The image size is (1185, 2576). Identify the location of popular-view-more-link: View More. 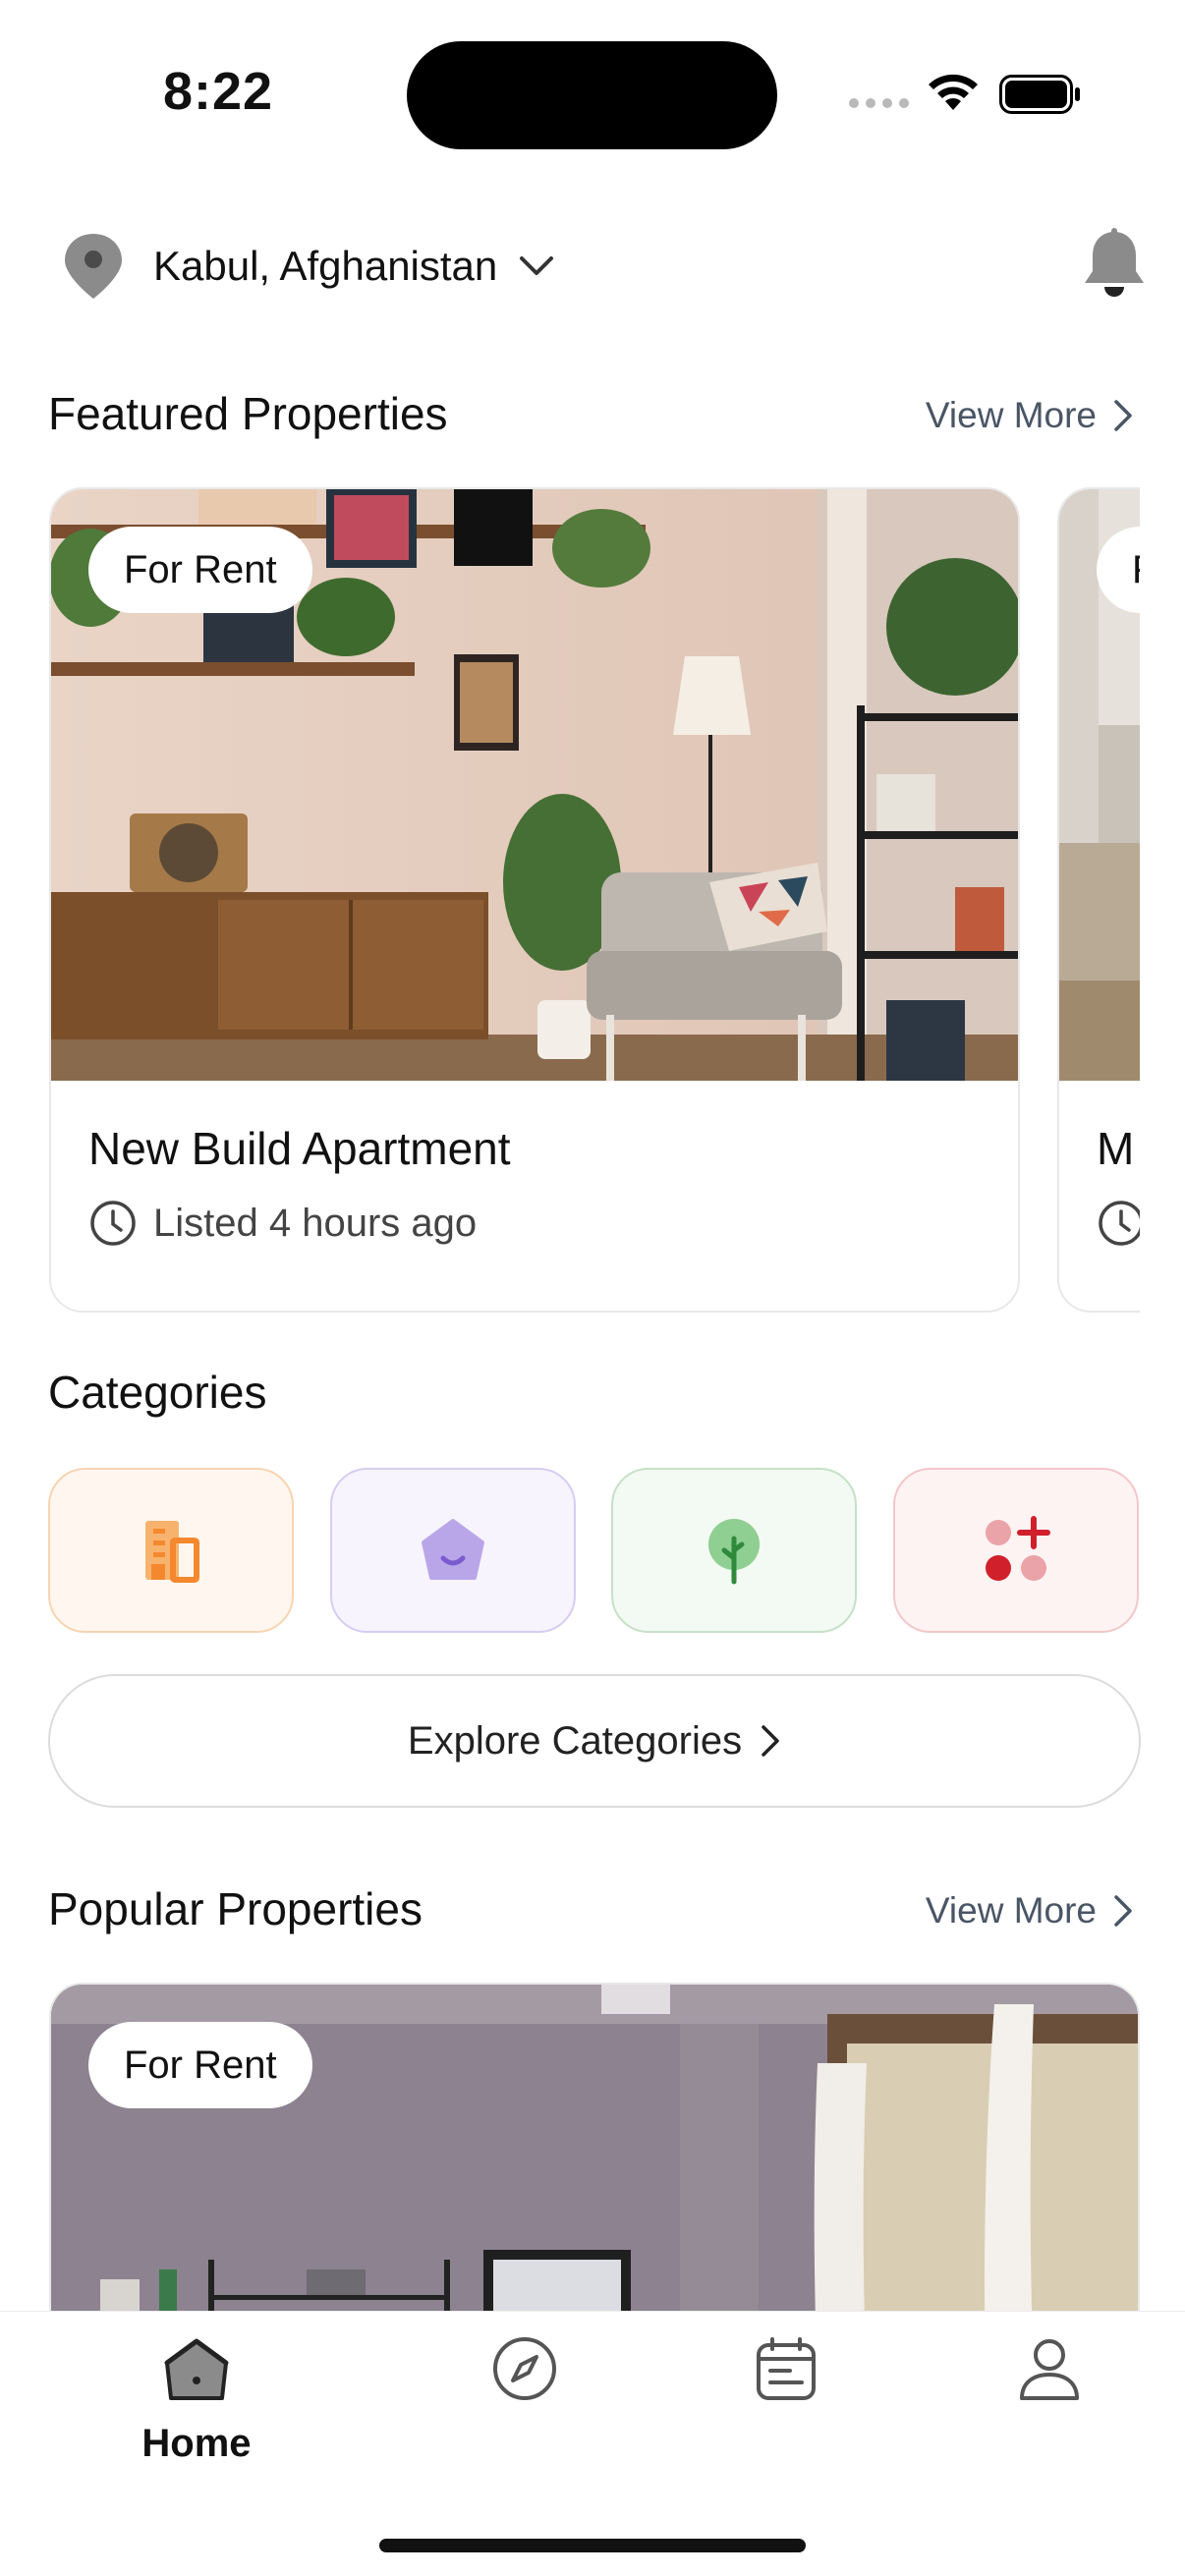
(1030, 1911).